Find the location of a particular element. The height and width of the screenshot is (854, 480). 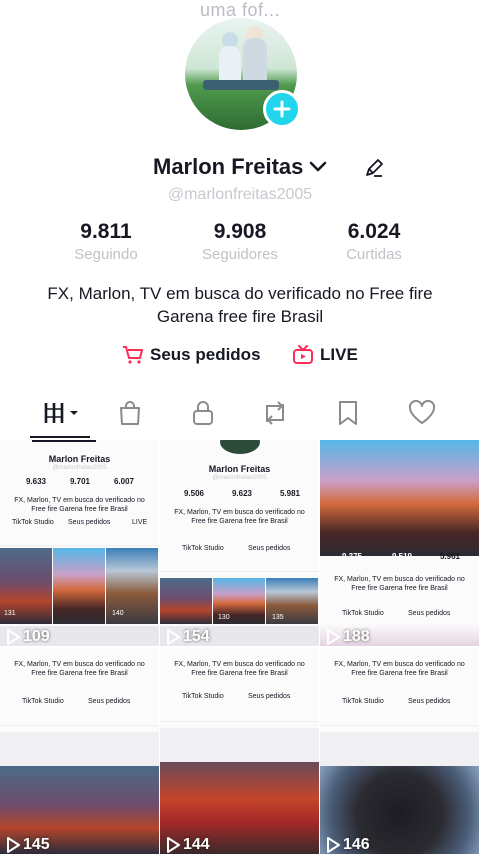

orders-button: Seus pedidos is located at coordinates (191, 355).